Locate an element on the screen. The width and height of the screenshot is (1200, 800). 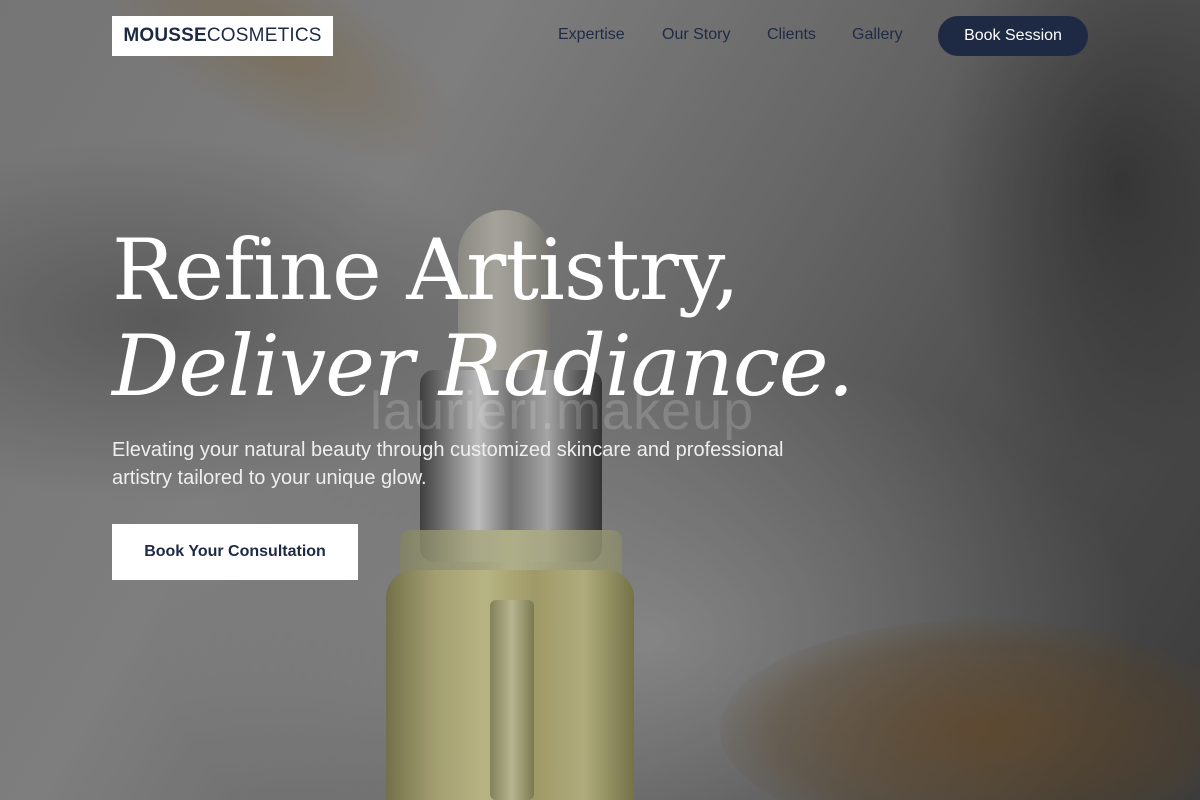
nav-link-expertise: Expertise is located at coordinates (591, 35).